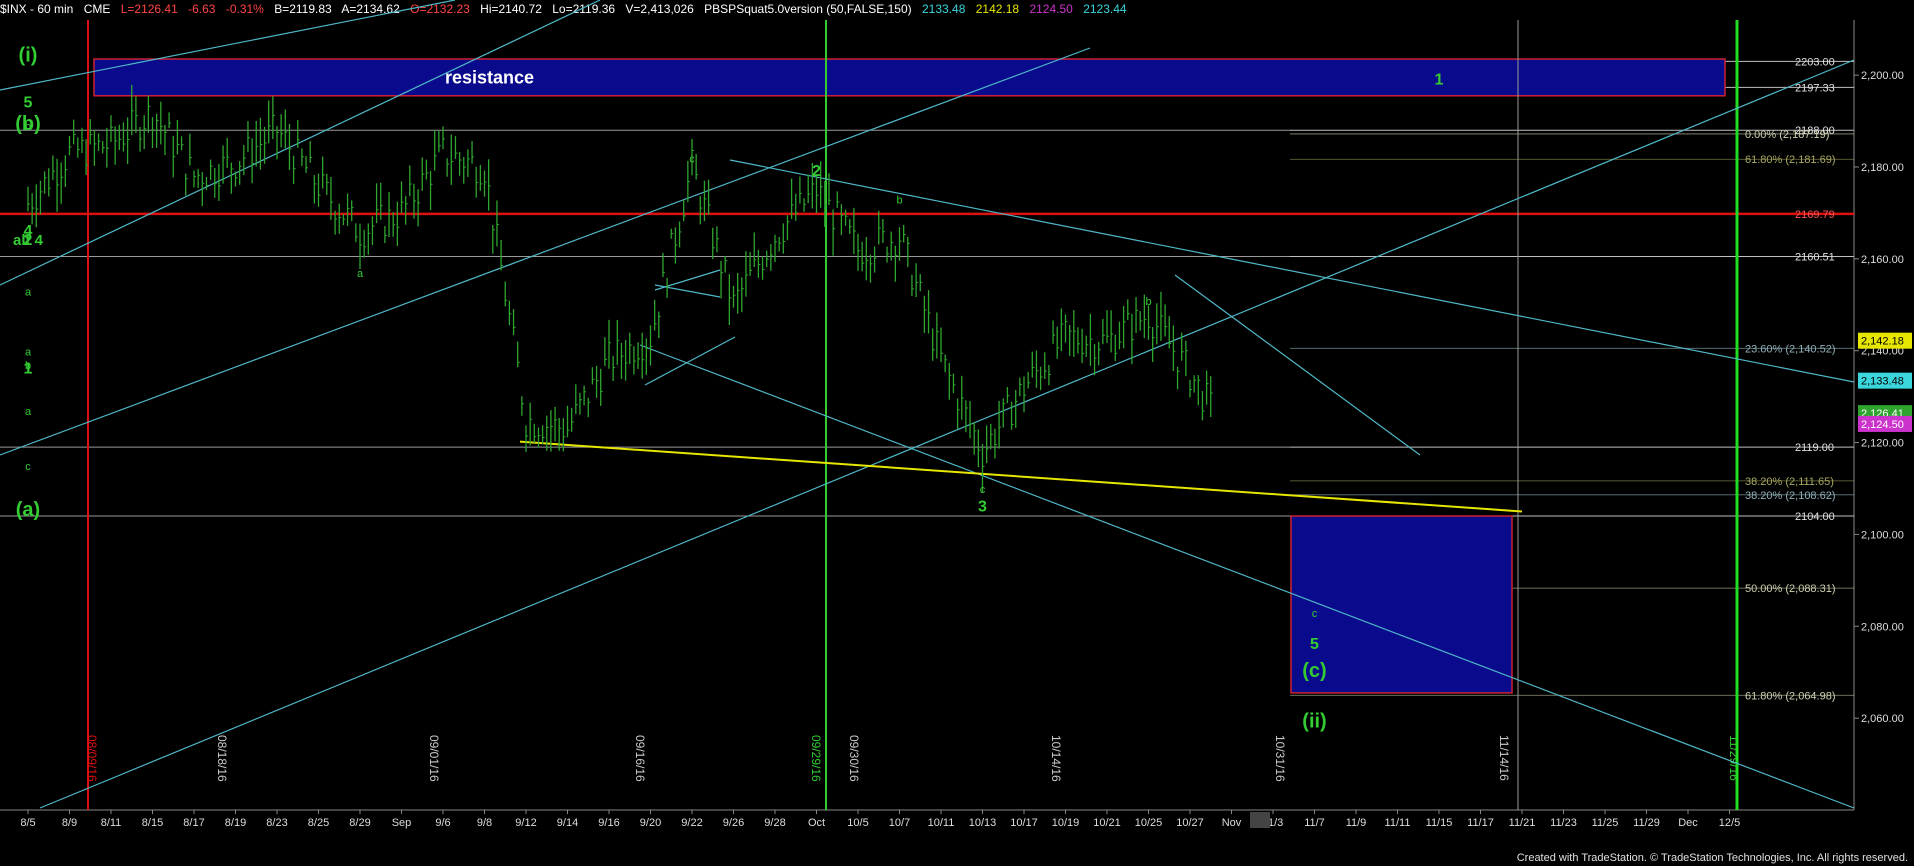 This screenshot has width=1914, height=866. What do you see at coordinates (1882, 76) in the screenshot?
I see `y-tick-label: 2,200.00` at bounding box center [1882, 76].